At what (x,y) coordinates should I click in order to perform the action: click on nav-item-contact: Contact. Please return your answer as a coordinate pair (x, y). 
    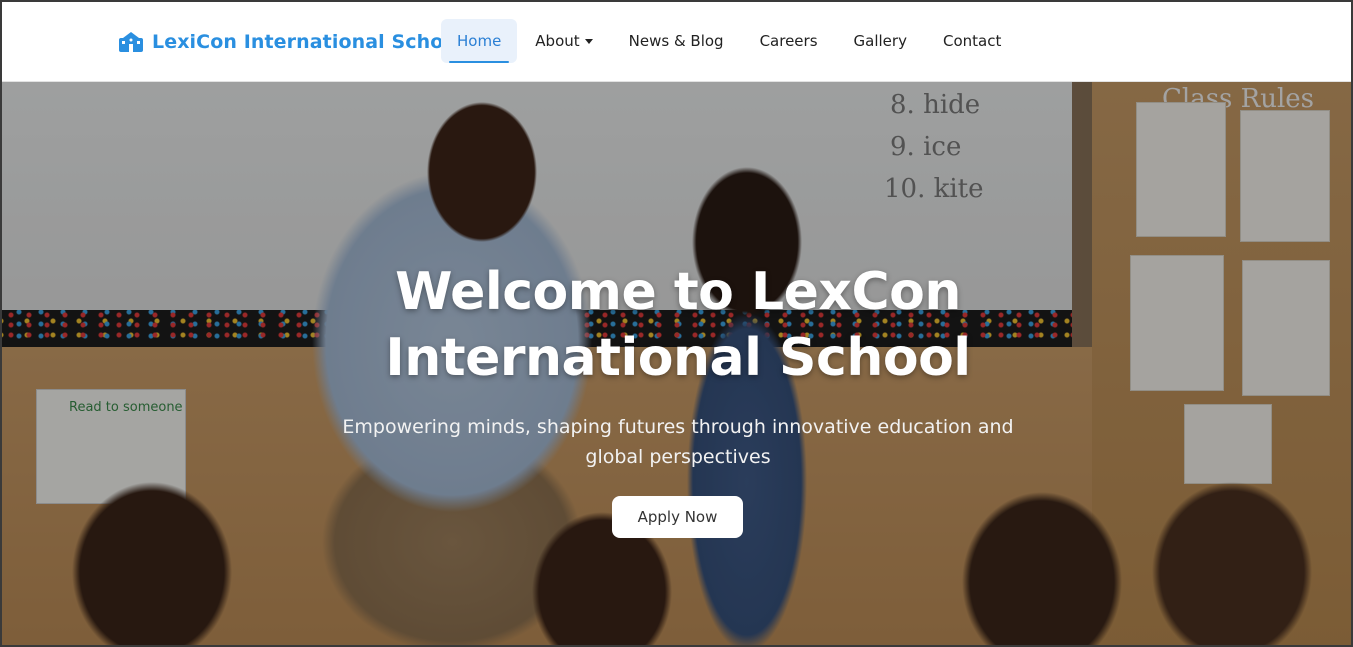
    Looking at the image, I should click on (972, 41).